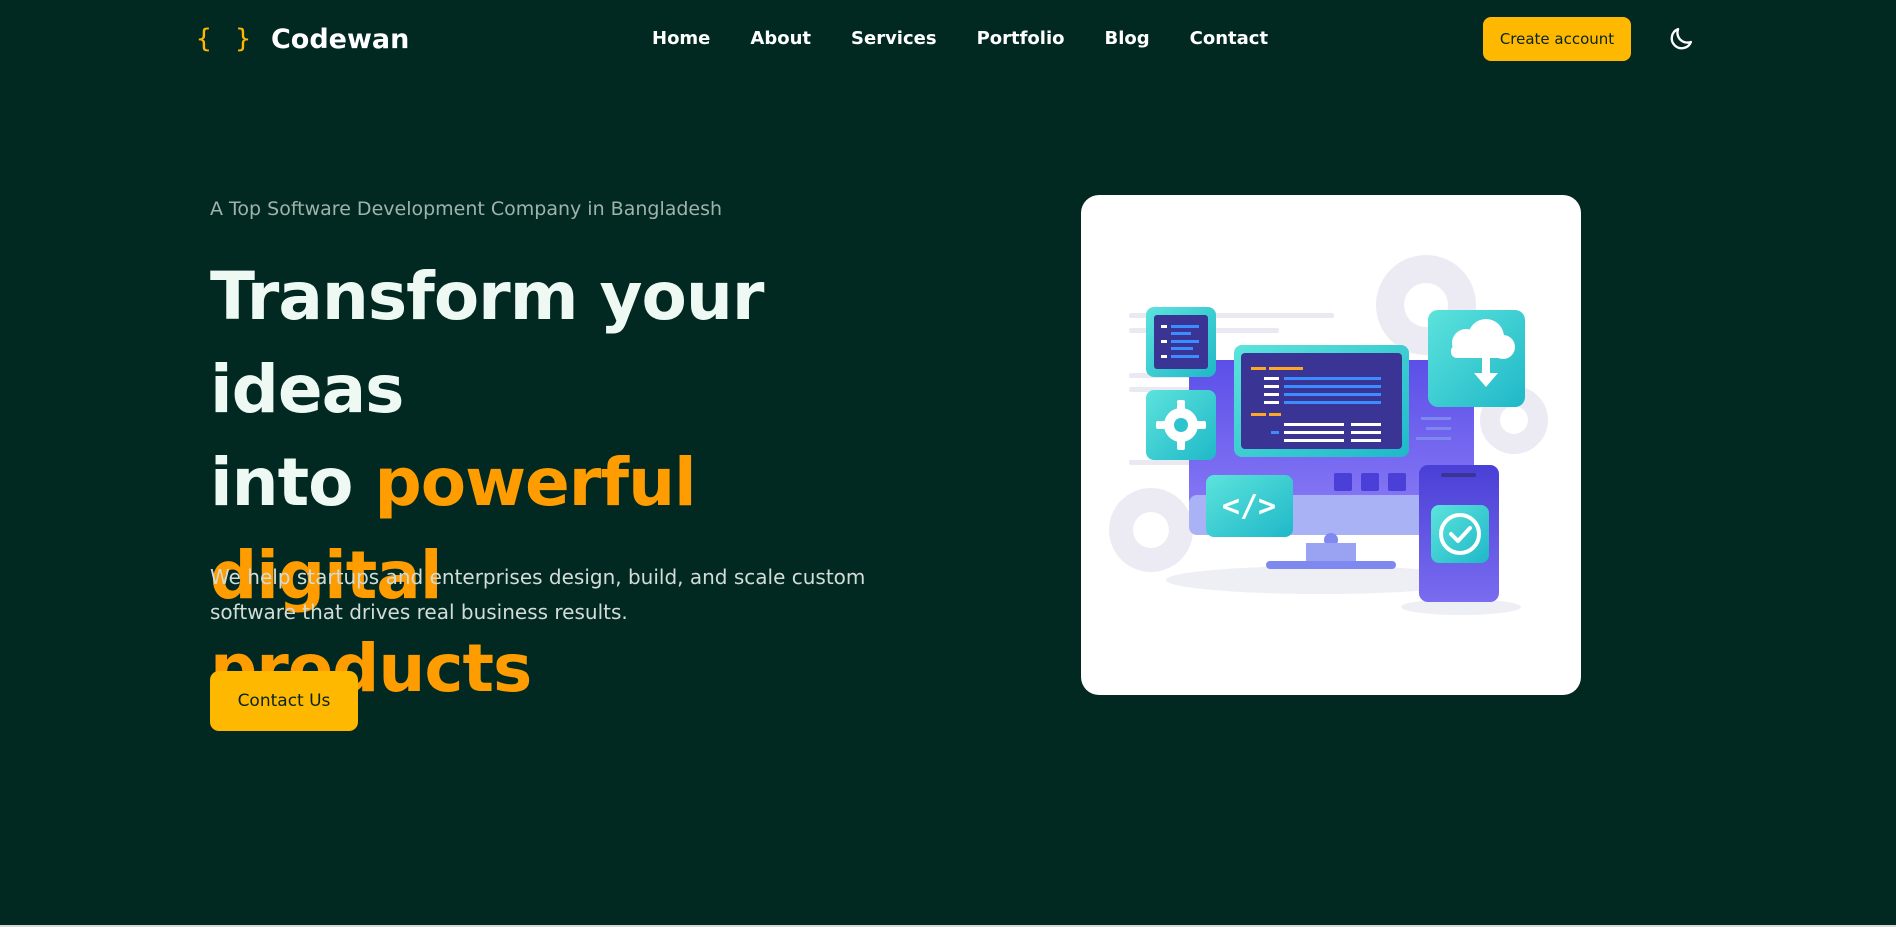 The width and height of the screenshot is (1896, 927). Describe the element at coordinates (1557, 39) in the screenshot. I see `create-account-button: Create account` at that location.